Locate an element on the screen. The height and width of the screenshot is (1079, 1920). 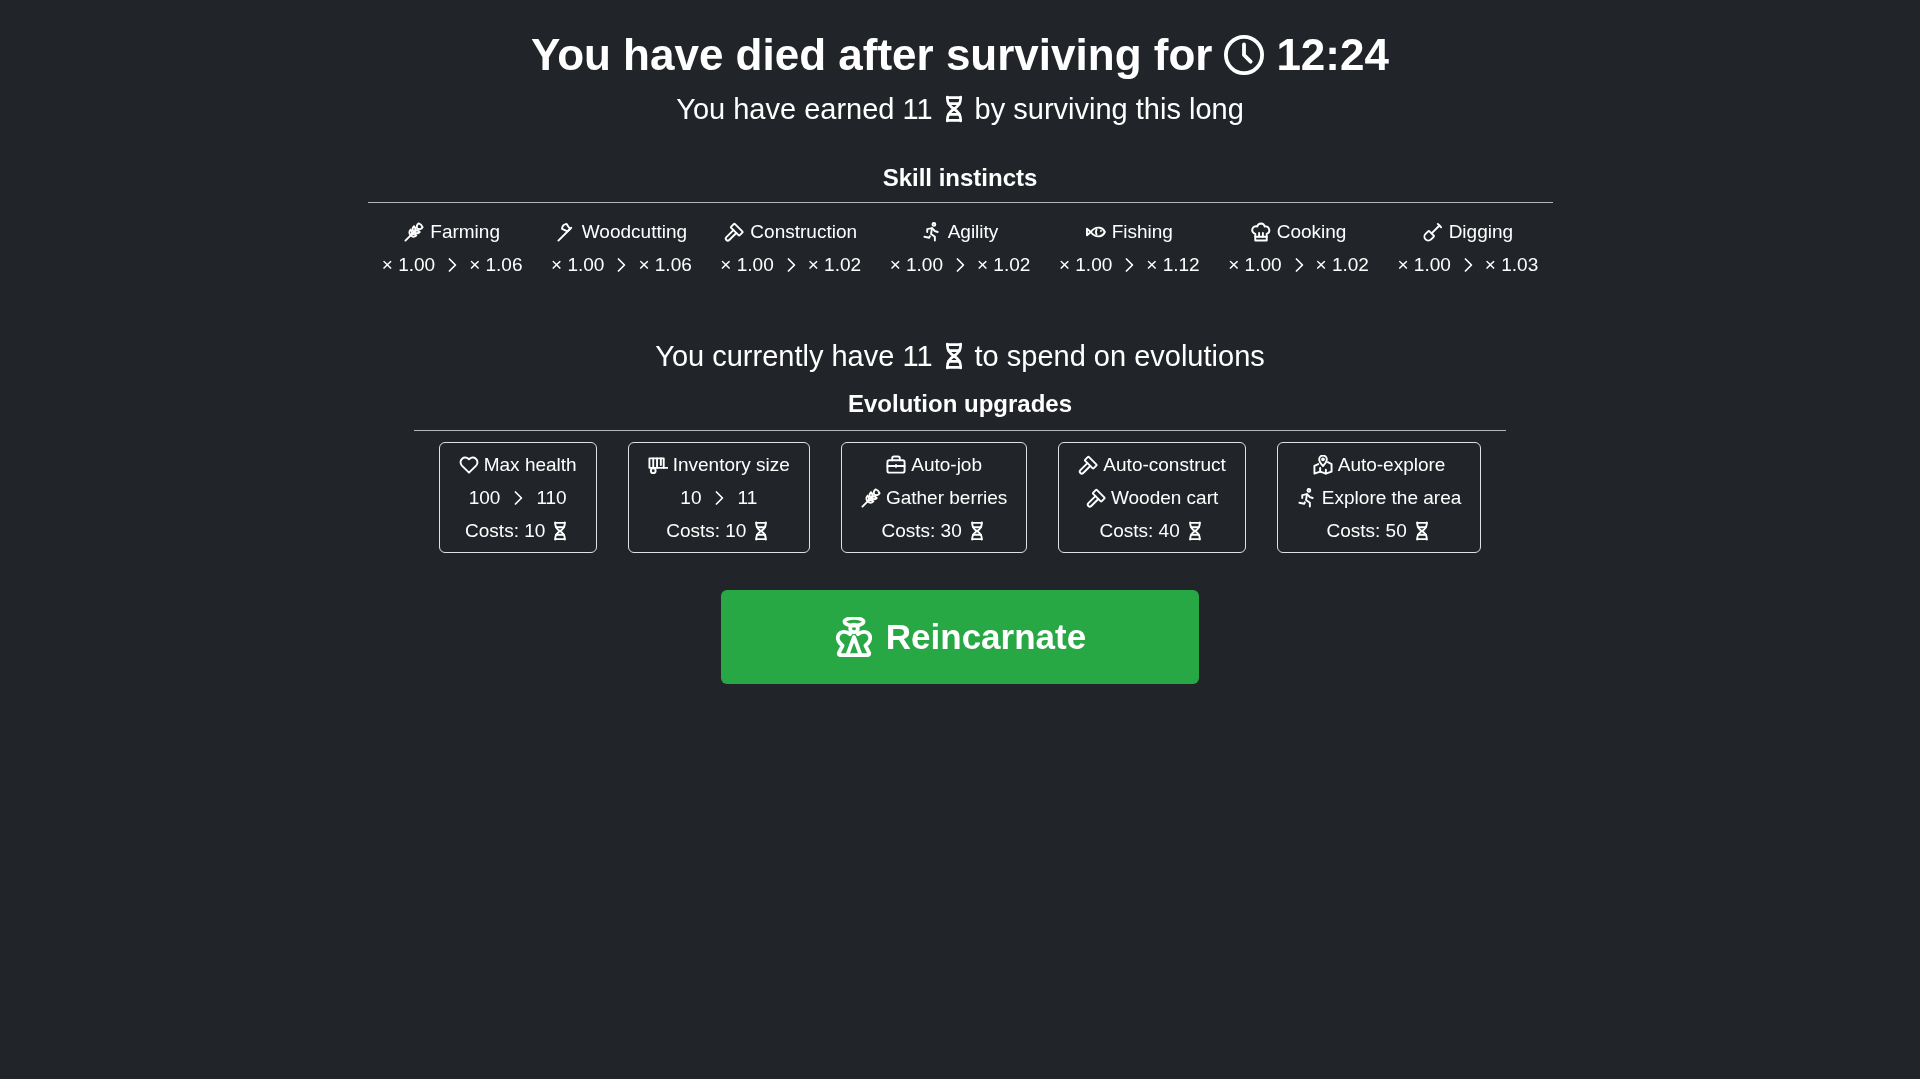
upgrade-name: Auto-explore is located at coordinates (1391, 465).